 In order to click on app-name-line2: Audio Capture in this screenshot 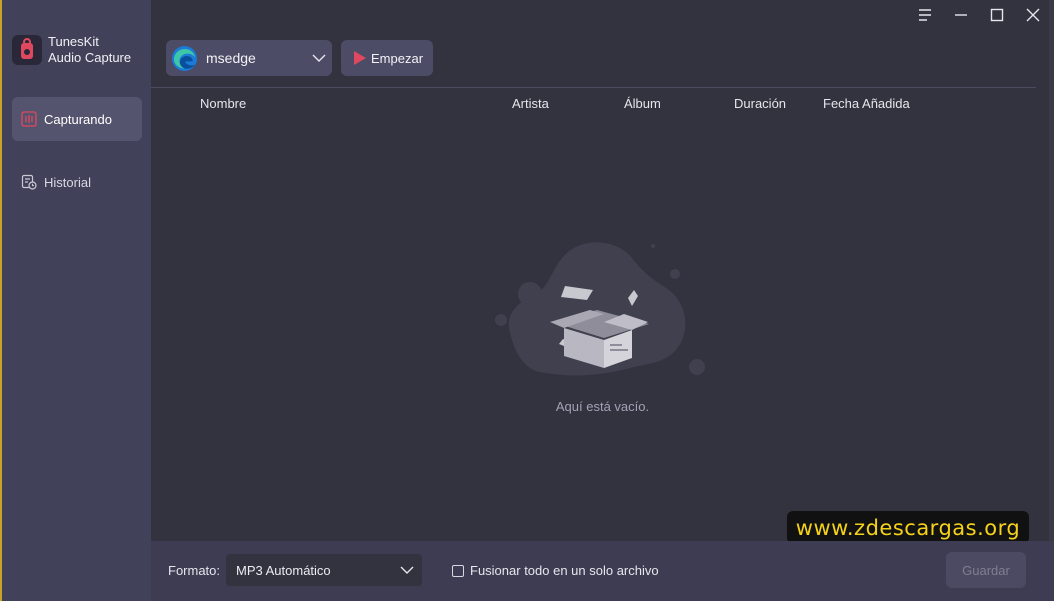, I will do `click(90, 57)`.